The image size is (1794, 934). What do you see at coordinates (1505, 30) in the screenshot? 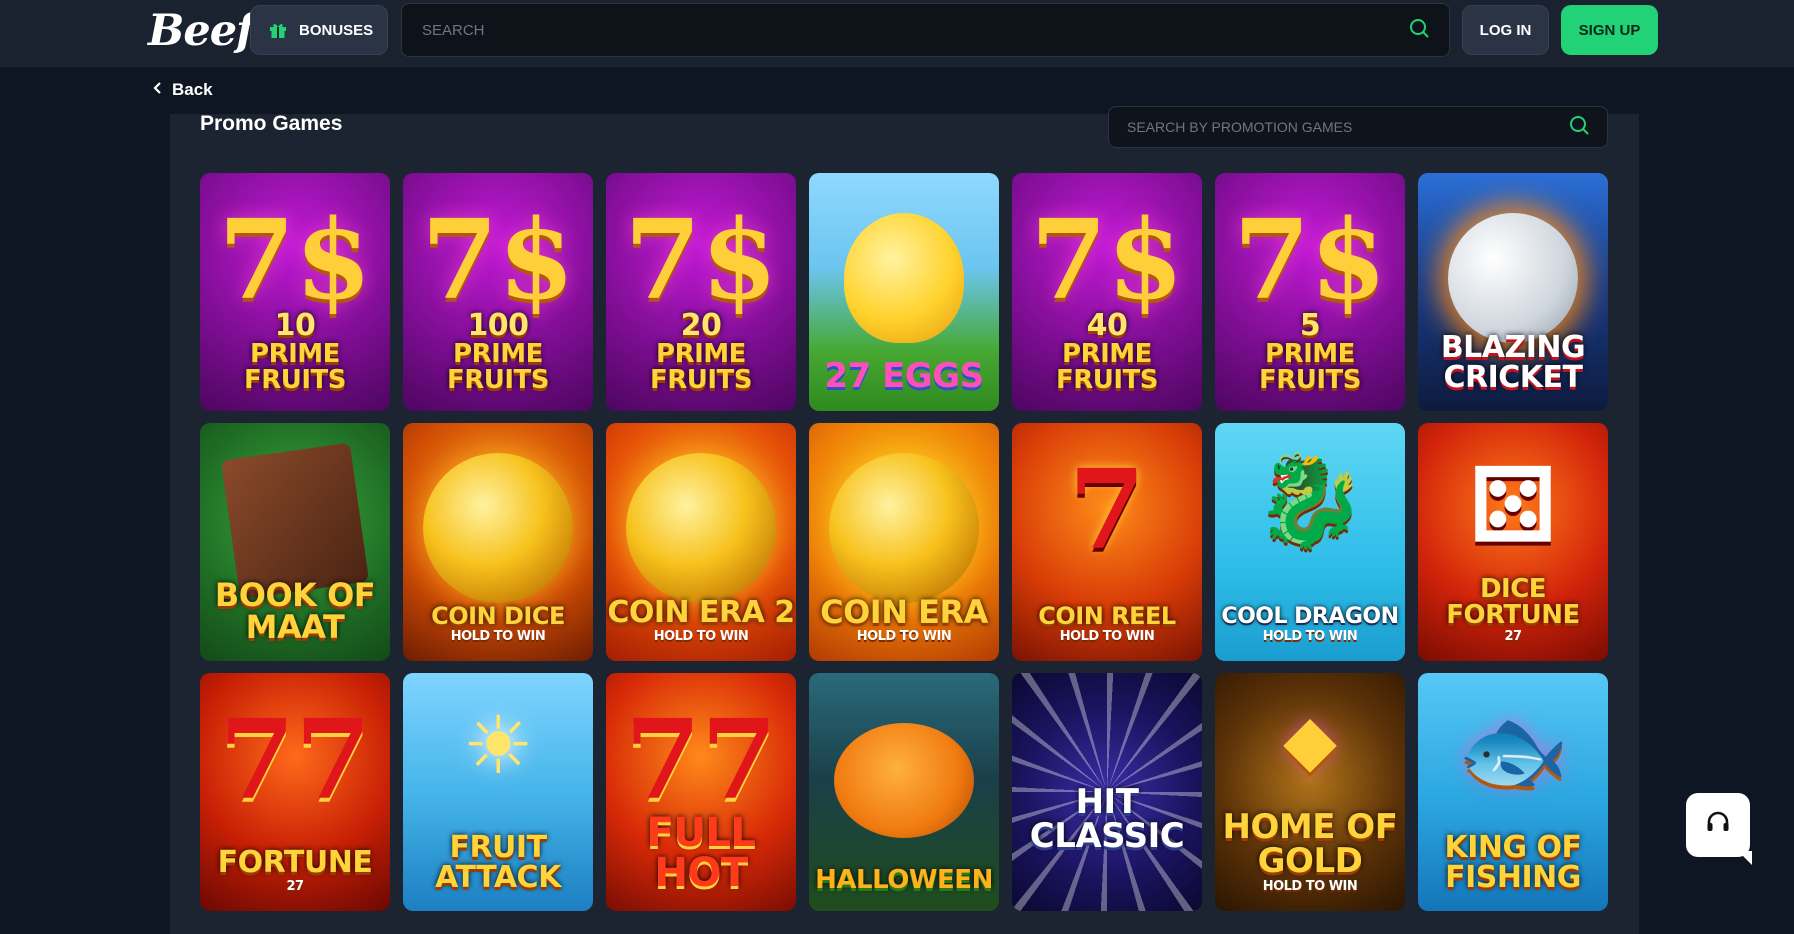
I see `login-button: LOG IN` at bounding box center [1505, 30].